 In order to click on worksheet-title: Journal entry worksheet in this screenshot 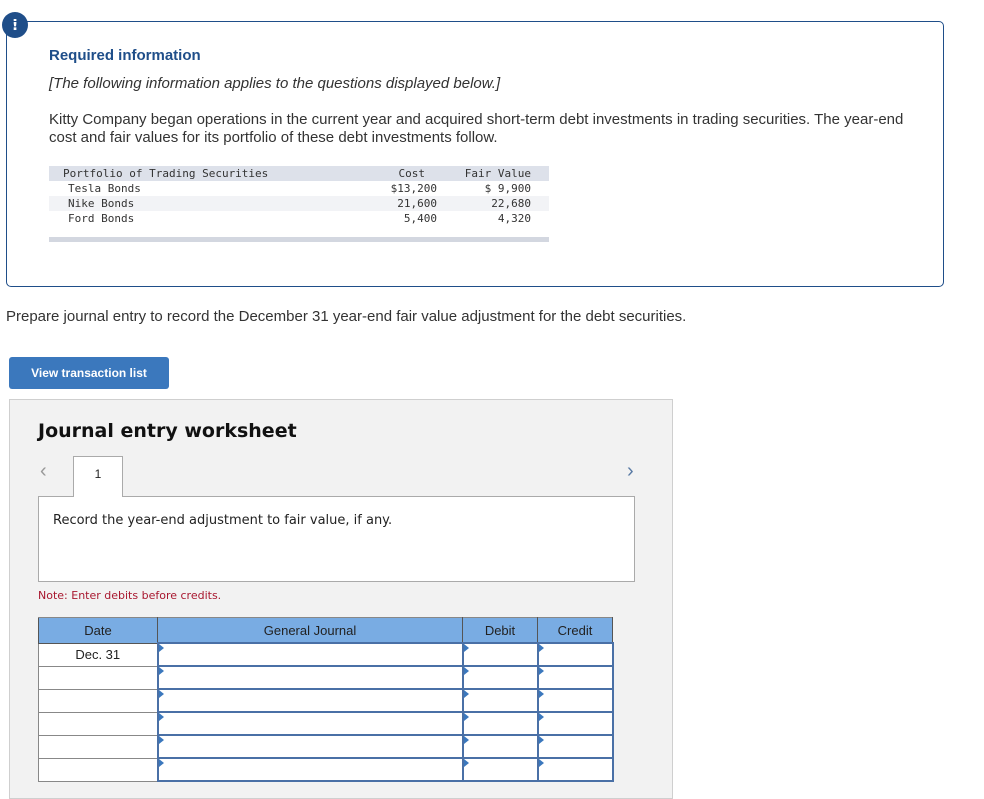, I will do `click(167, 431)`.